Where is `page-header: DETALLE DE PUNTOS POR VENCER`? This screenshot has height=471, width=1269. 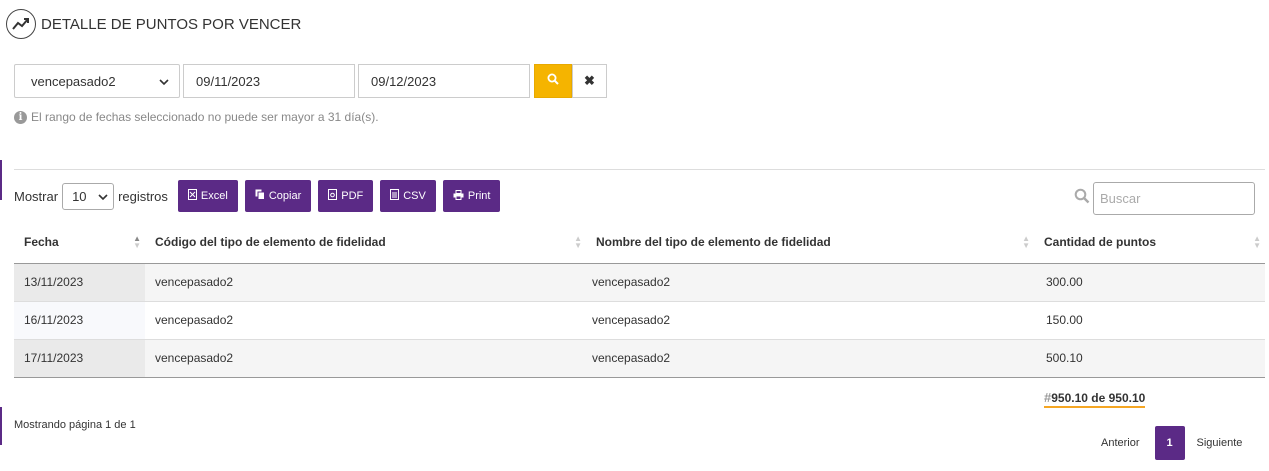 page-header: DETALLE DE PUNTOS POR VENCER is located at coordinates (153, 24).